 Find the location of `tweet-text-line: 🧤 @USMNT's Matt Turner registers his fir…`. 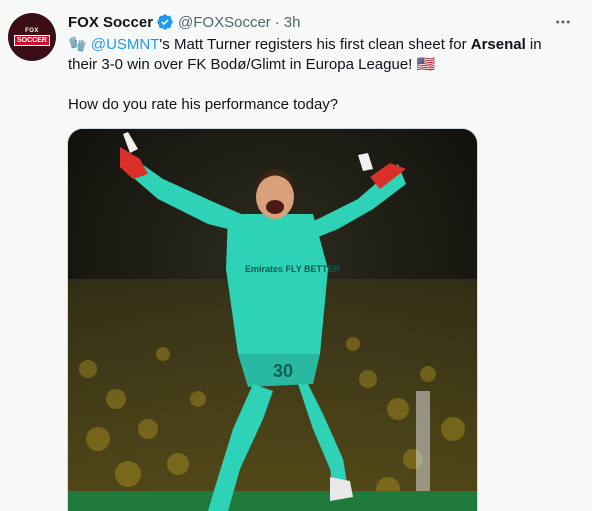

tweet-text-line: 🧤 @USMNT's Matt Turner registers his fir… is located at coordinates (313, 55).